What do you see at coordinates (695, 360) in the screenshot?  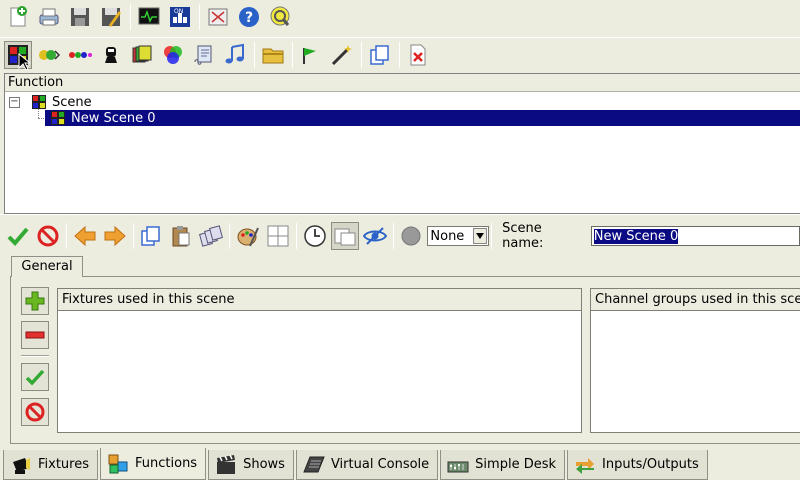 I see `channel-groups-list: Channel groups used in this scene` at bounding box center [695, 360].